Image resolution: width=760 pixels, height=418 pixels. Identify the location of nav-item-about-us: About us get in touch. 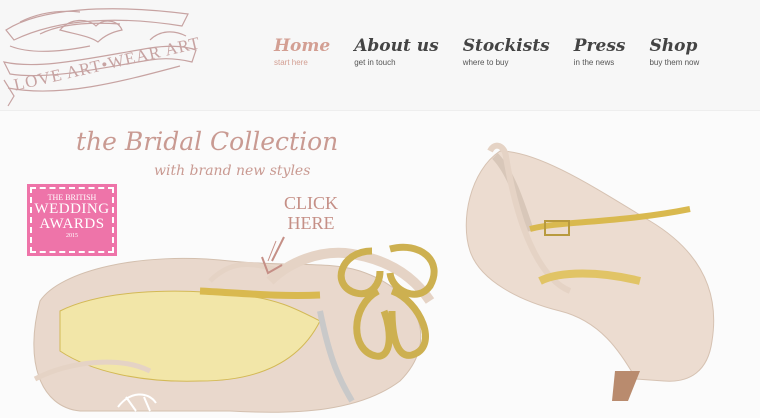
(396, 51).